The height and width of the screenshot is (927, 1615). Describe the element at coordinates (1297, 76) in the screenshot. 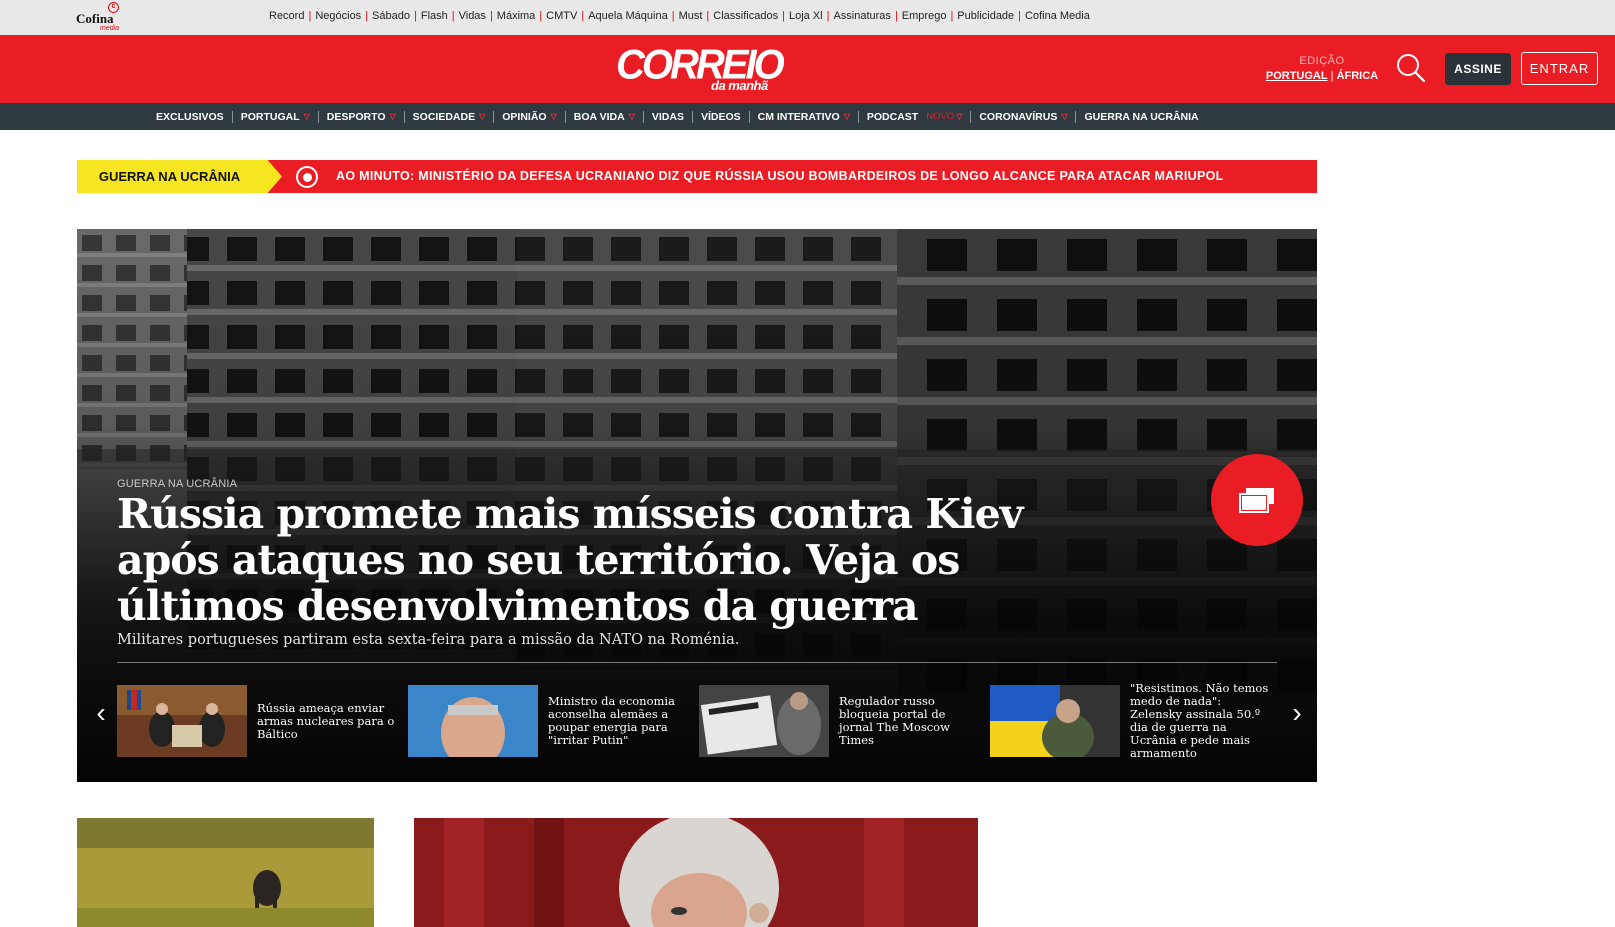

I see `edition-portugal-link: PORTUGAL` at that location.